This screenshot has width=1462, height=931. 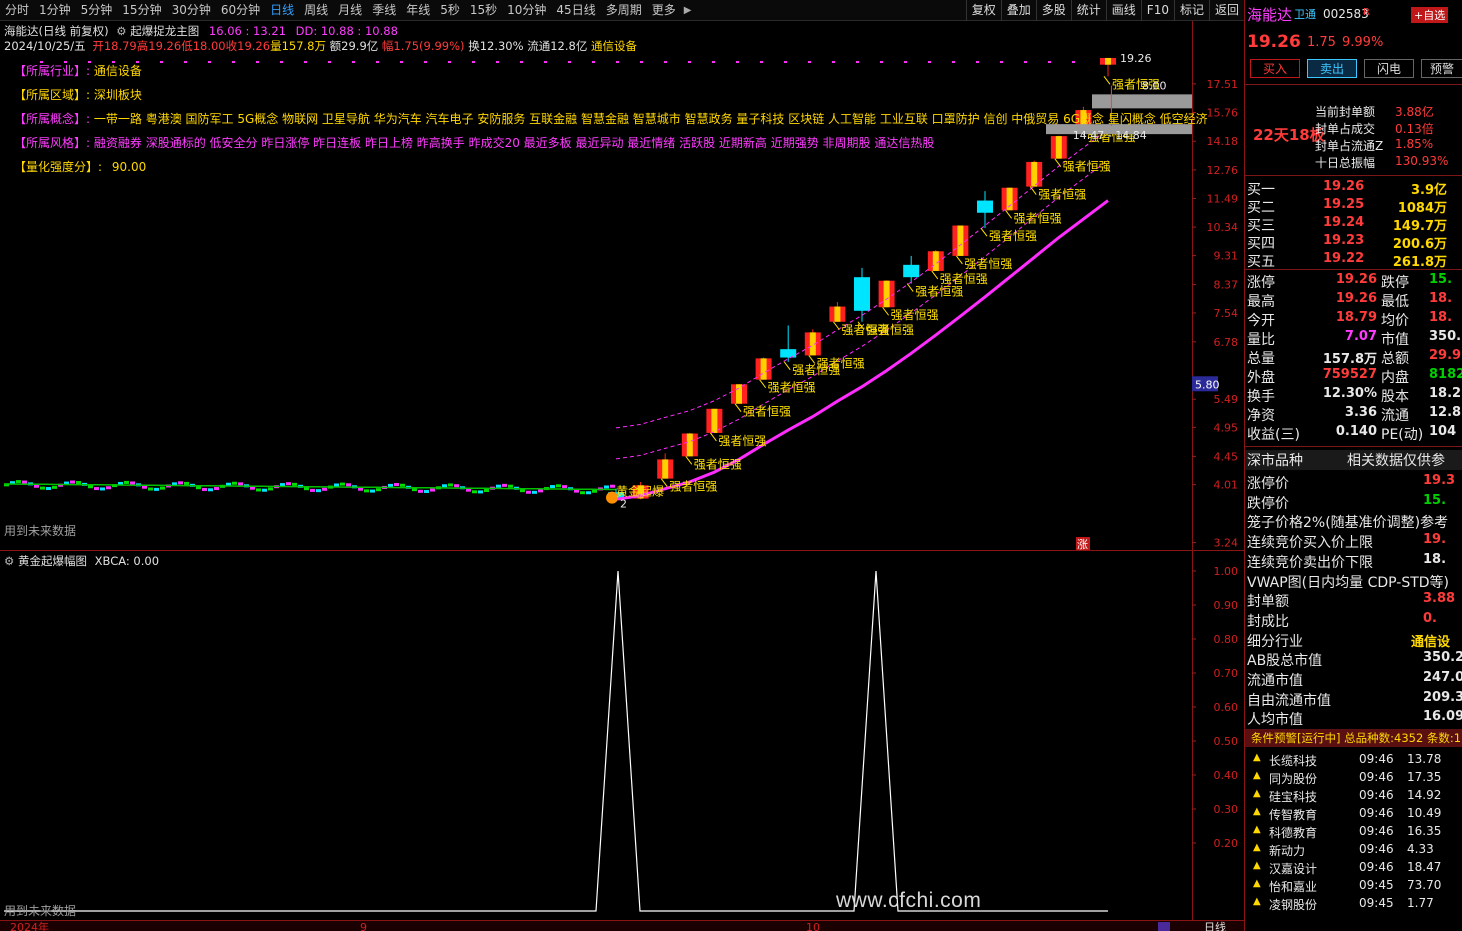 I want to click on stat-value: 18., so click(x=1441, y=317).